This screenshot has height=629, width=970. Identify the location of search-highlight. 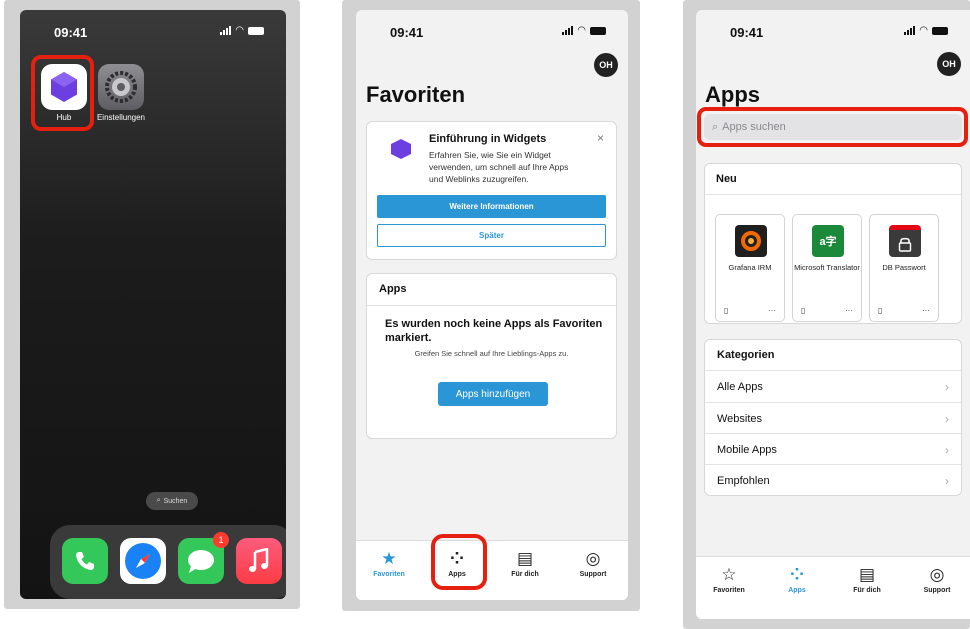
(832, 127).